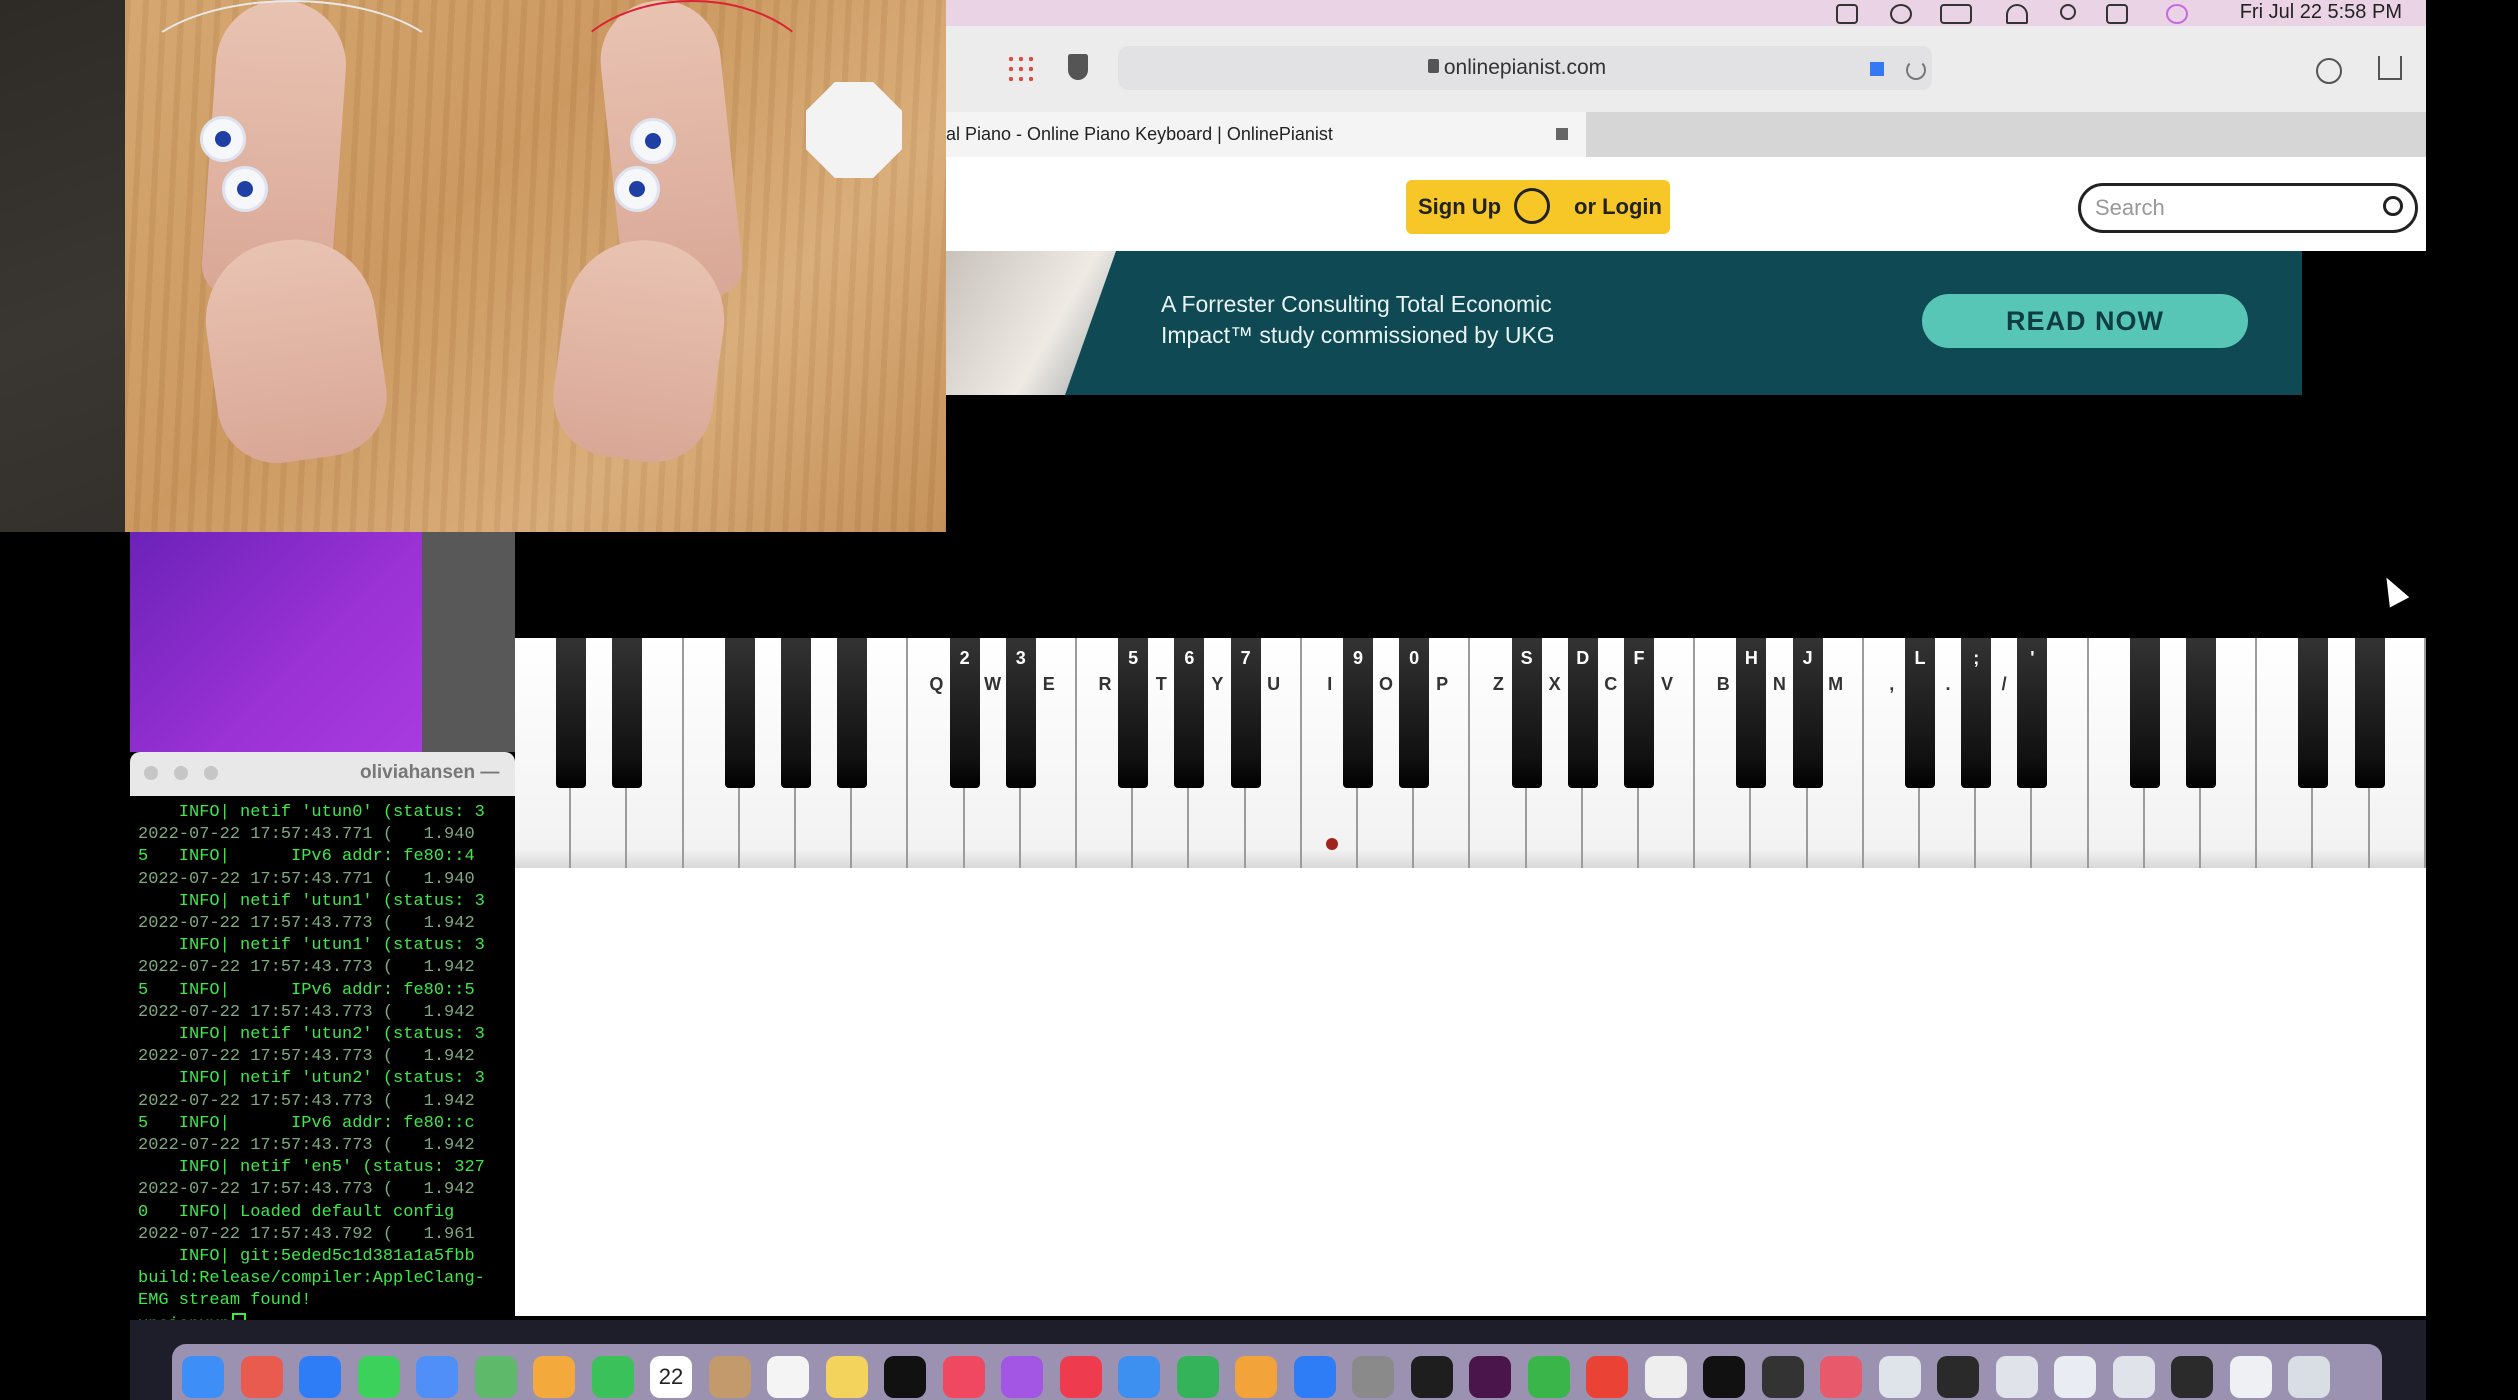 The height and width of the screenshot is (1400, 2518). What do you see at coordinates (1161, 684) in the screenshot?
I see `white-key-label: T` at bounding box center [1161, 684].